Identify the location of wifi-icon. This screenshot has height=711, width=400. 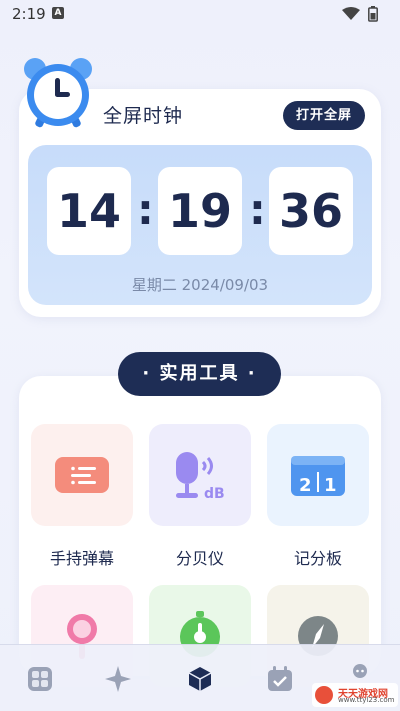
(351, 13).